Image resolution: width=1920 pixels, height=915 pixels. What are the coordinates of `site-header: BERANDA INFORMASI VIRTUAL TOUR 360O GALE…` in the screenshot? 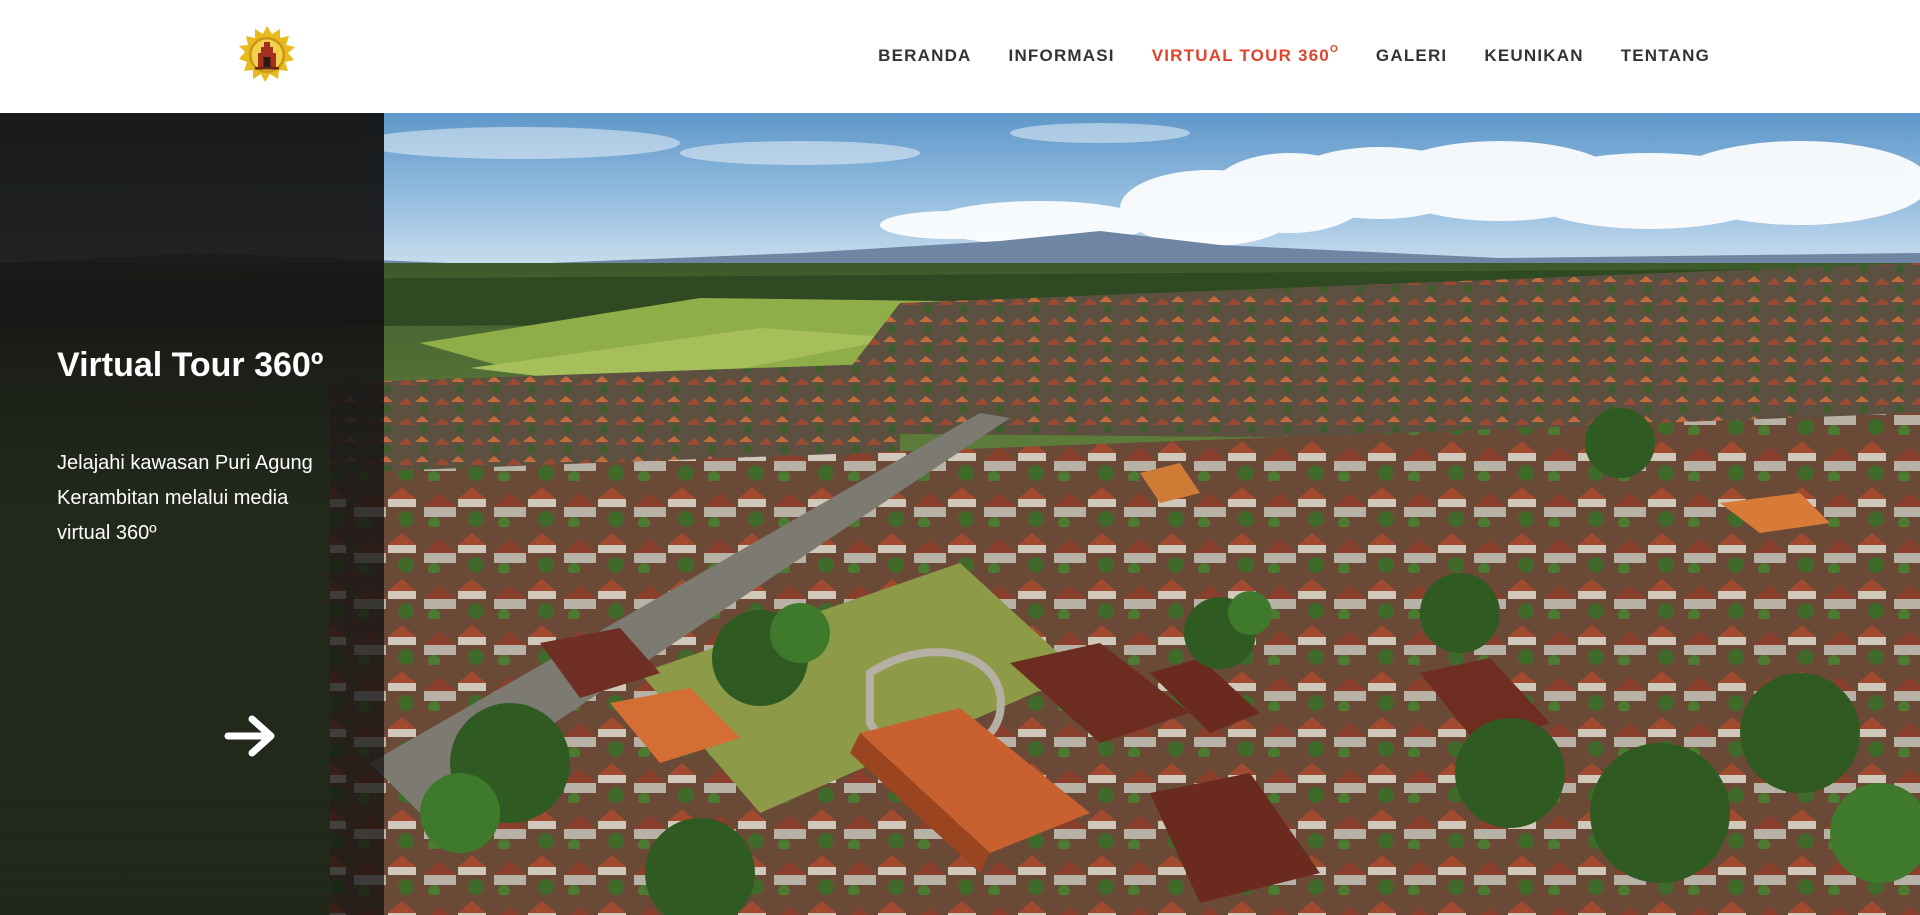 It's located at (960, 56).